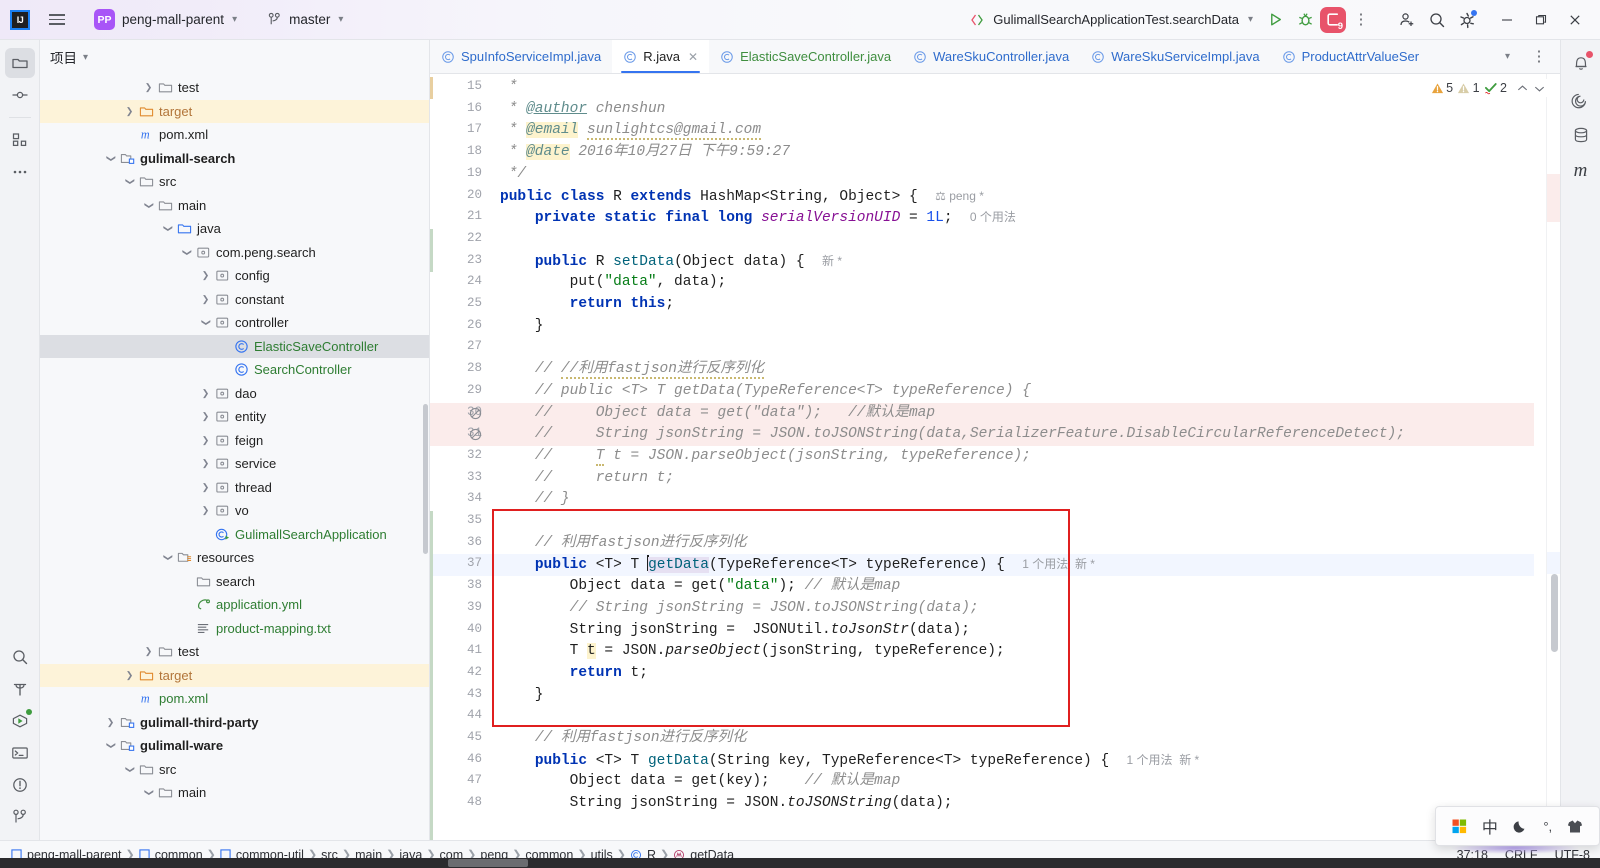 The image size is (1600, 868). What do you see at coordinates (805, 56) in the screenshot?
I see `editor-tab-elasticsavecontroller: ElasticSaveController.java` at bounding box center [805, 56].